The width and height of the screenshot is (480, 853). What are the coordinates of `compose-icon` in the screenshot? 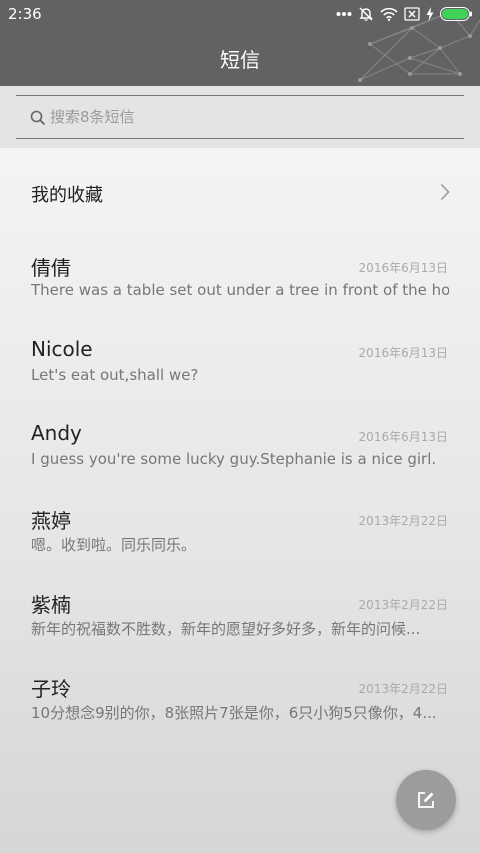 It's located at (426, 800).